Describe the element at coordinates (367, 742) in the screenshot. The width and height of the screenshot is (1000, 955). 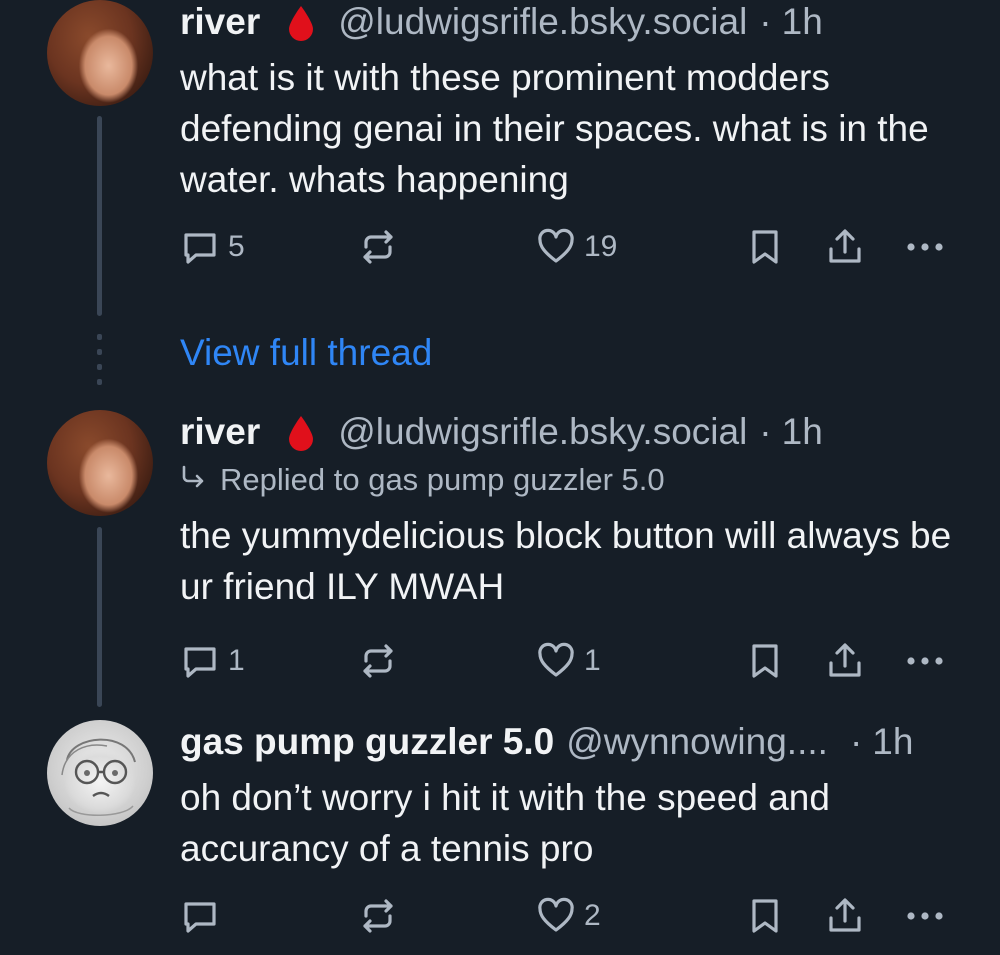
I see `author-name: gas pump guzzler 5.0` at that location.